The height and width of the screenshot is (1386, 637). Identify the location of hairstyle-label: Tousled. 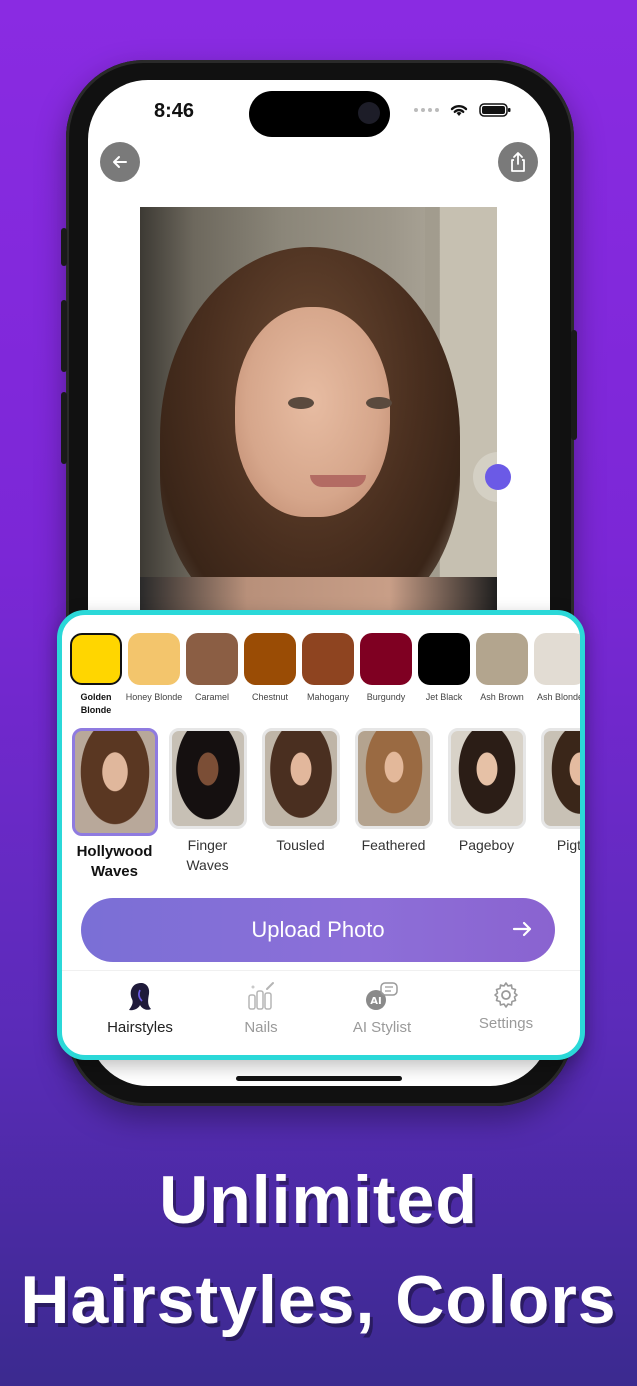
(300, 845).